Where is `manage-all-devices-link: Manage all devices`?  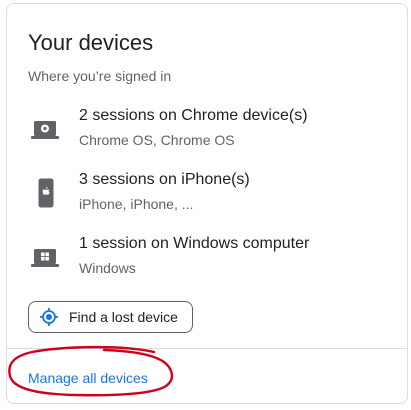
manage-all-devices-link: Manage all devices is located at coordinates (88, 378).